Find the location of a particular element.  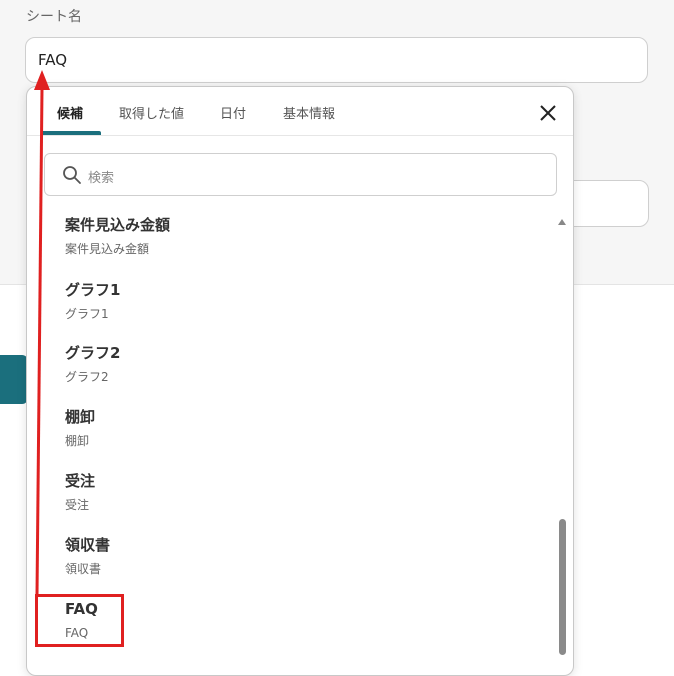

tab-retrieved-values: 取得した値 is located at coordinates (151, 112).